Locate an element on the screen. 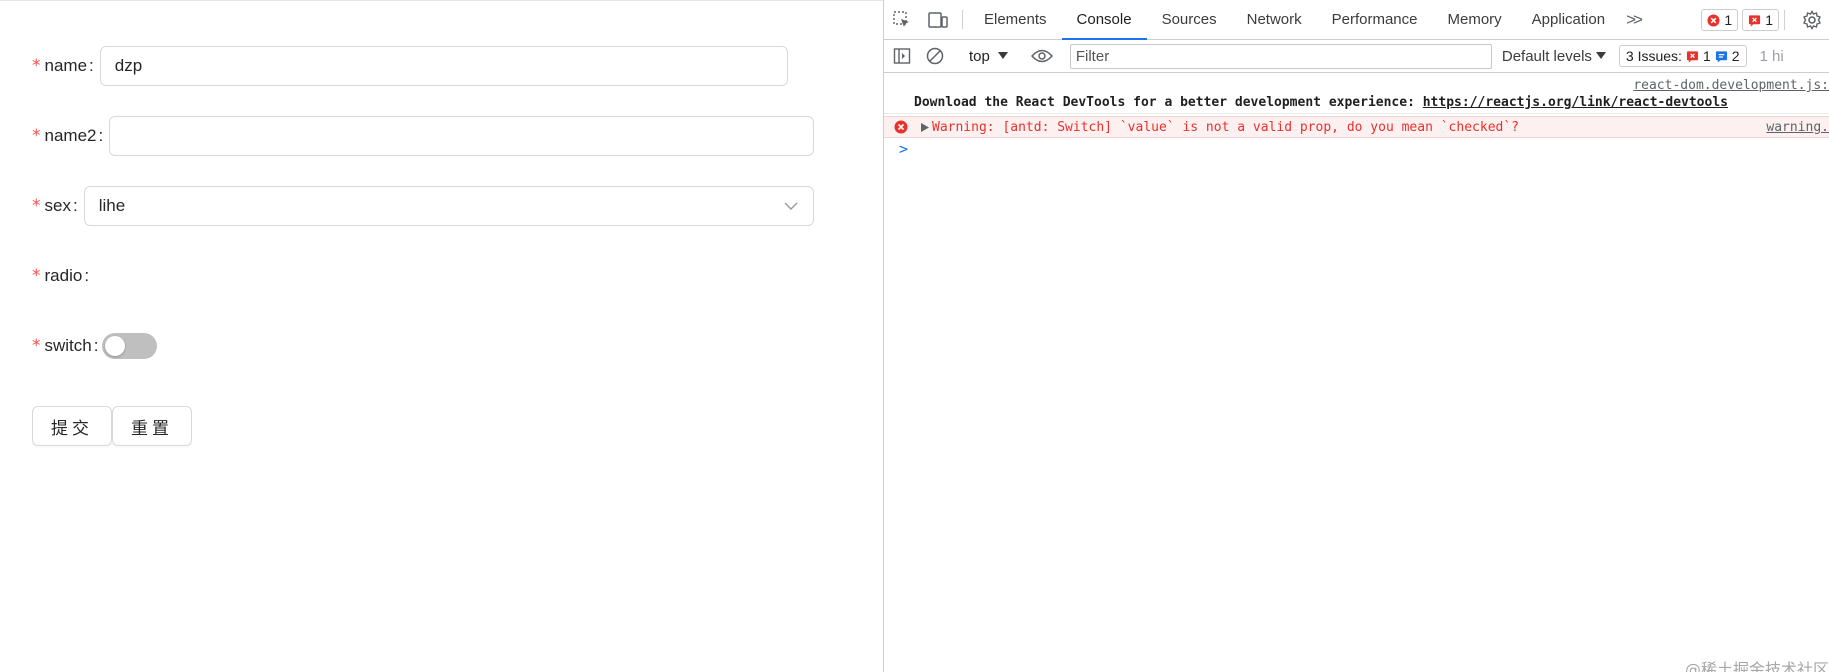 The image size is (1829, 672). form-item-name: * name : dzp is located at coordinates (423, 66).